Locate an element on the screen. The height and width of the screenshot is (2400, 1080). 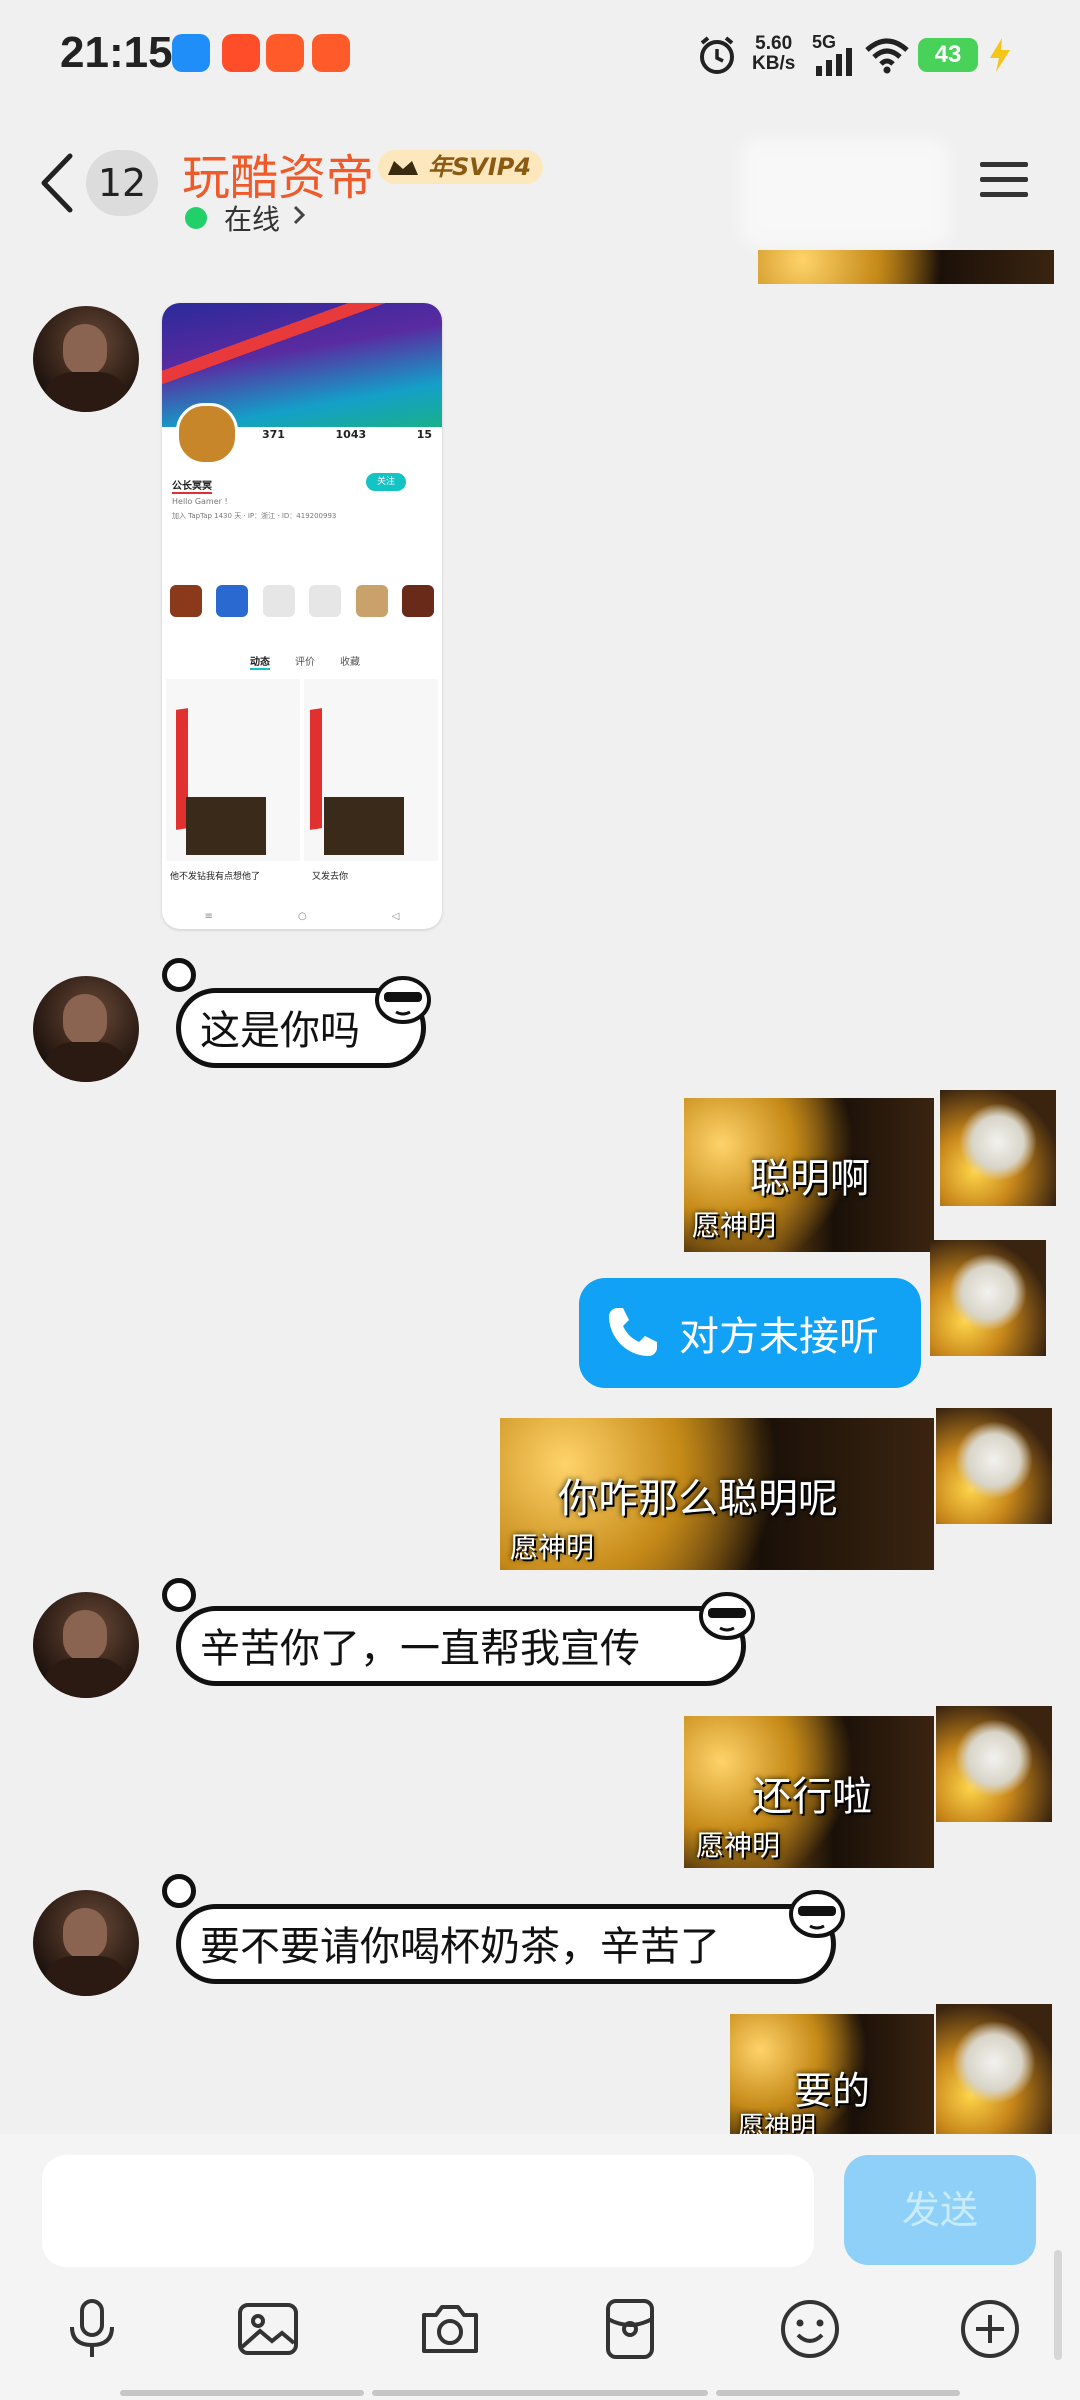
message-input is located at coordinates (428, 2211).